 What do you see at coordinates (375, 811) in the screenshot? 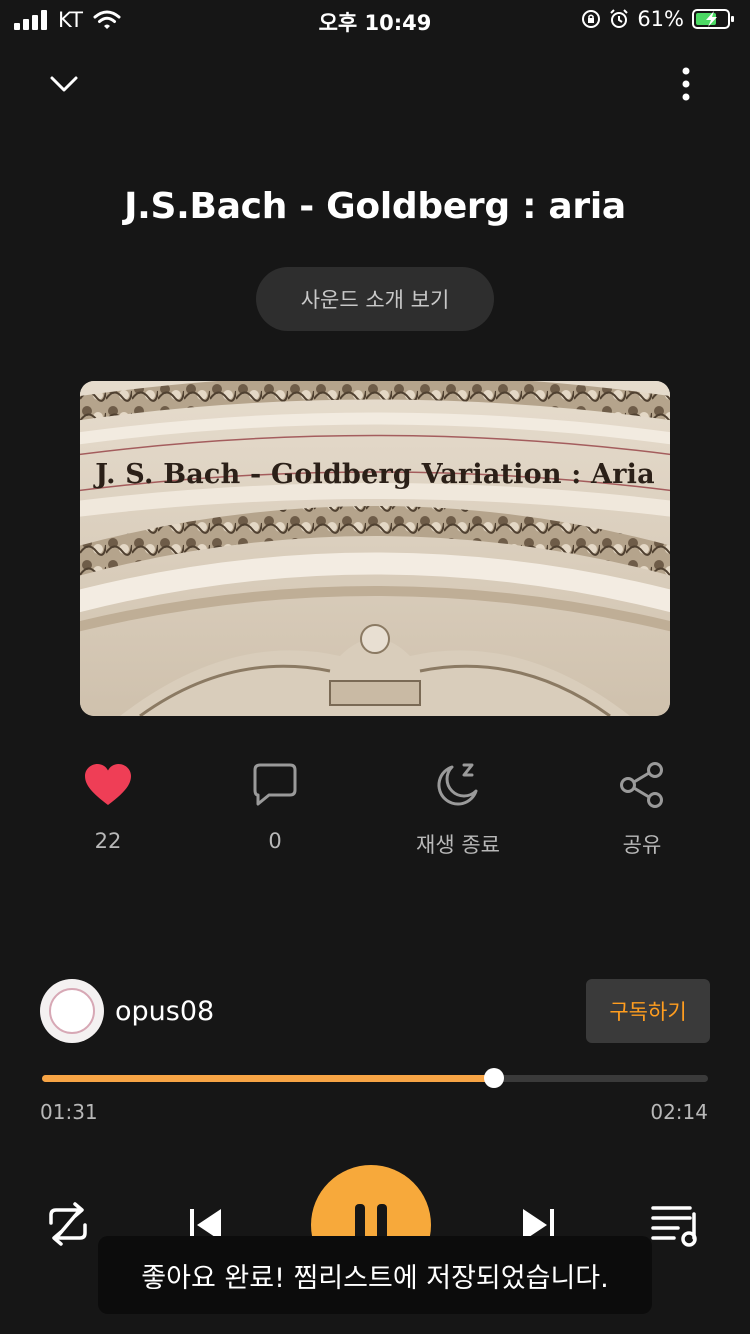
I see `action-row: 22 0 재생 종료 공유` at bounding box center [375, 811].